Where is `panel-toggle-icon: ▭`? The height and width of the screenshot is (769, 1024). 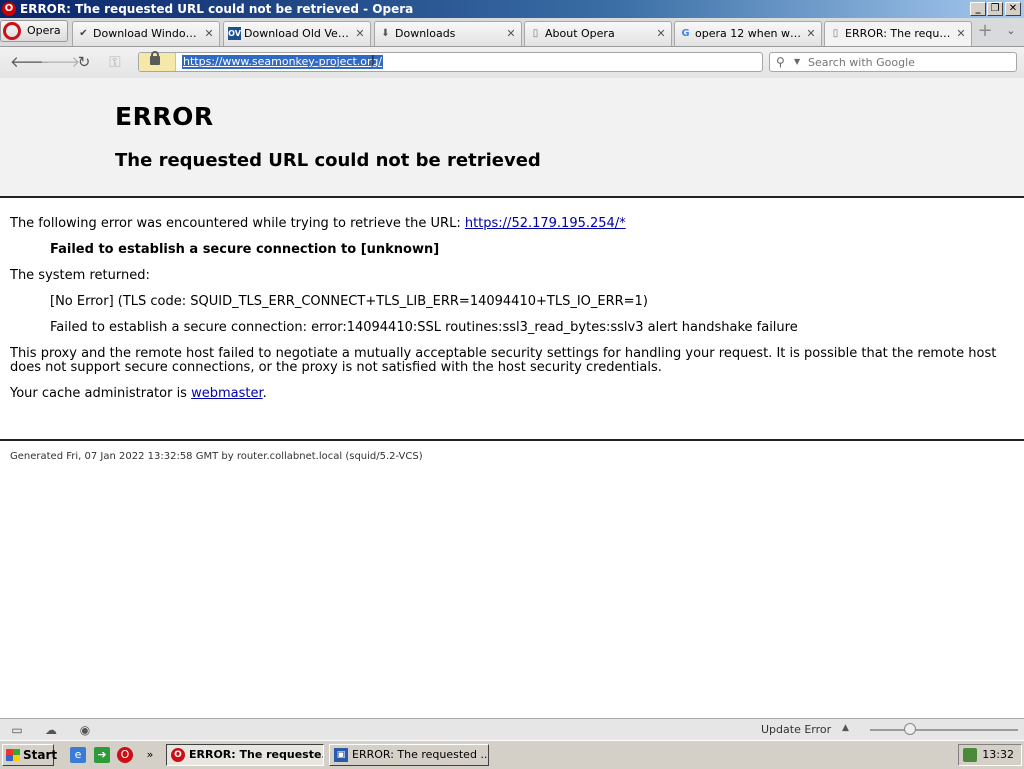 panel-toggle-icon: ▭ is located at coordinates (17, 730).